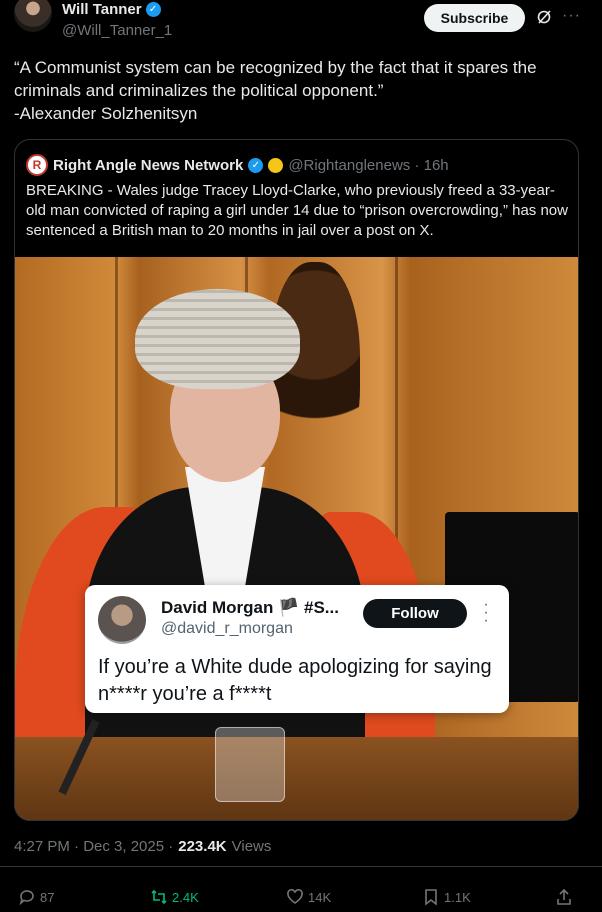 Image resolution: width=602 pixels, height=912 pixels. I want to click on author-name: Will Tanner, so click(102, 9).